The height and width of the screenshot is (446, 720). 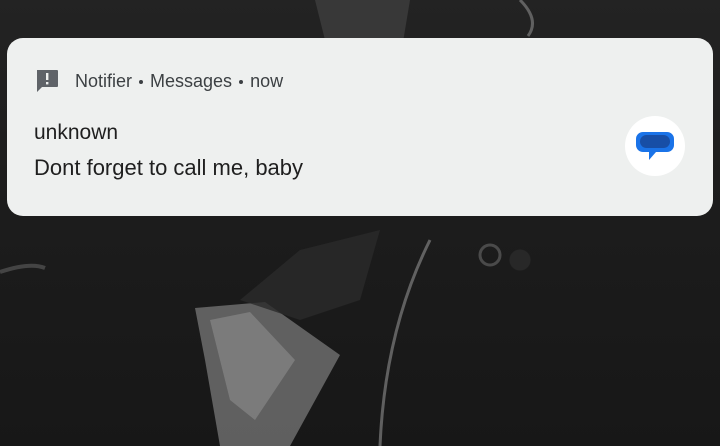 What do you see at coordinates (47, 81) in the screenshot?
I see `alert-message-icon` at bounding box center [47, 81].